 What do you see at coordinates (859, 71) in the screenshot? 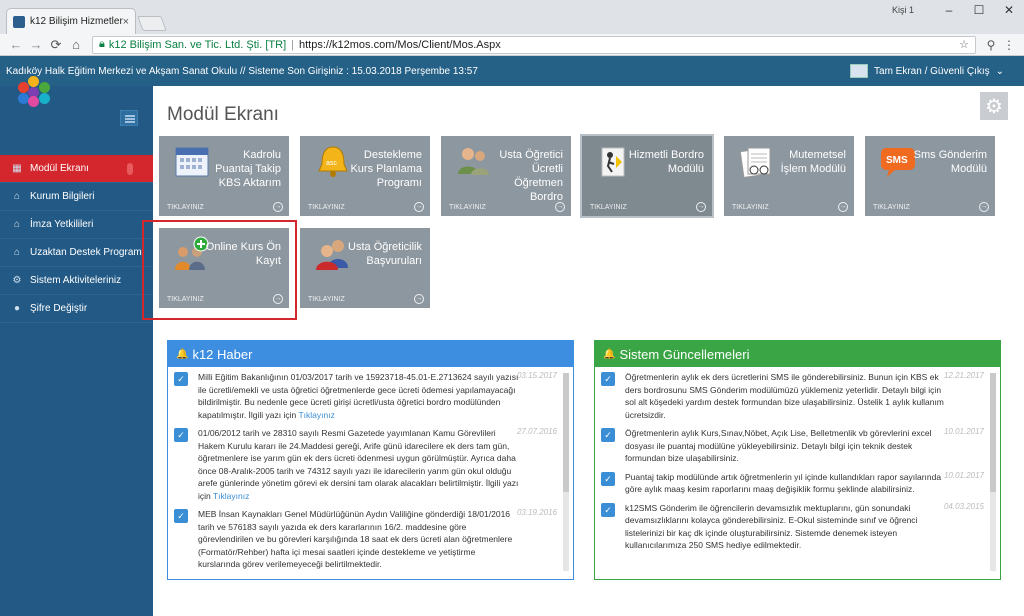
I see `monitor-avatar-icon` at bounding box center [859, 71].